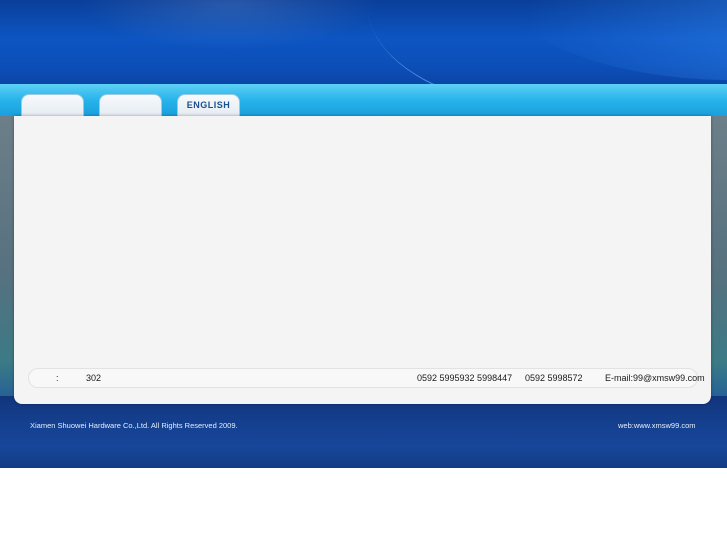 The image size is (727, 545). Describe the element at coordinates (57, 378) in the screenshot. I see `address-prefix: :` at that location.